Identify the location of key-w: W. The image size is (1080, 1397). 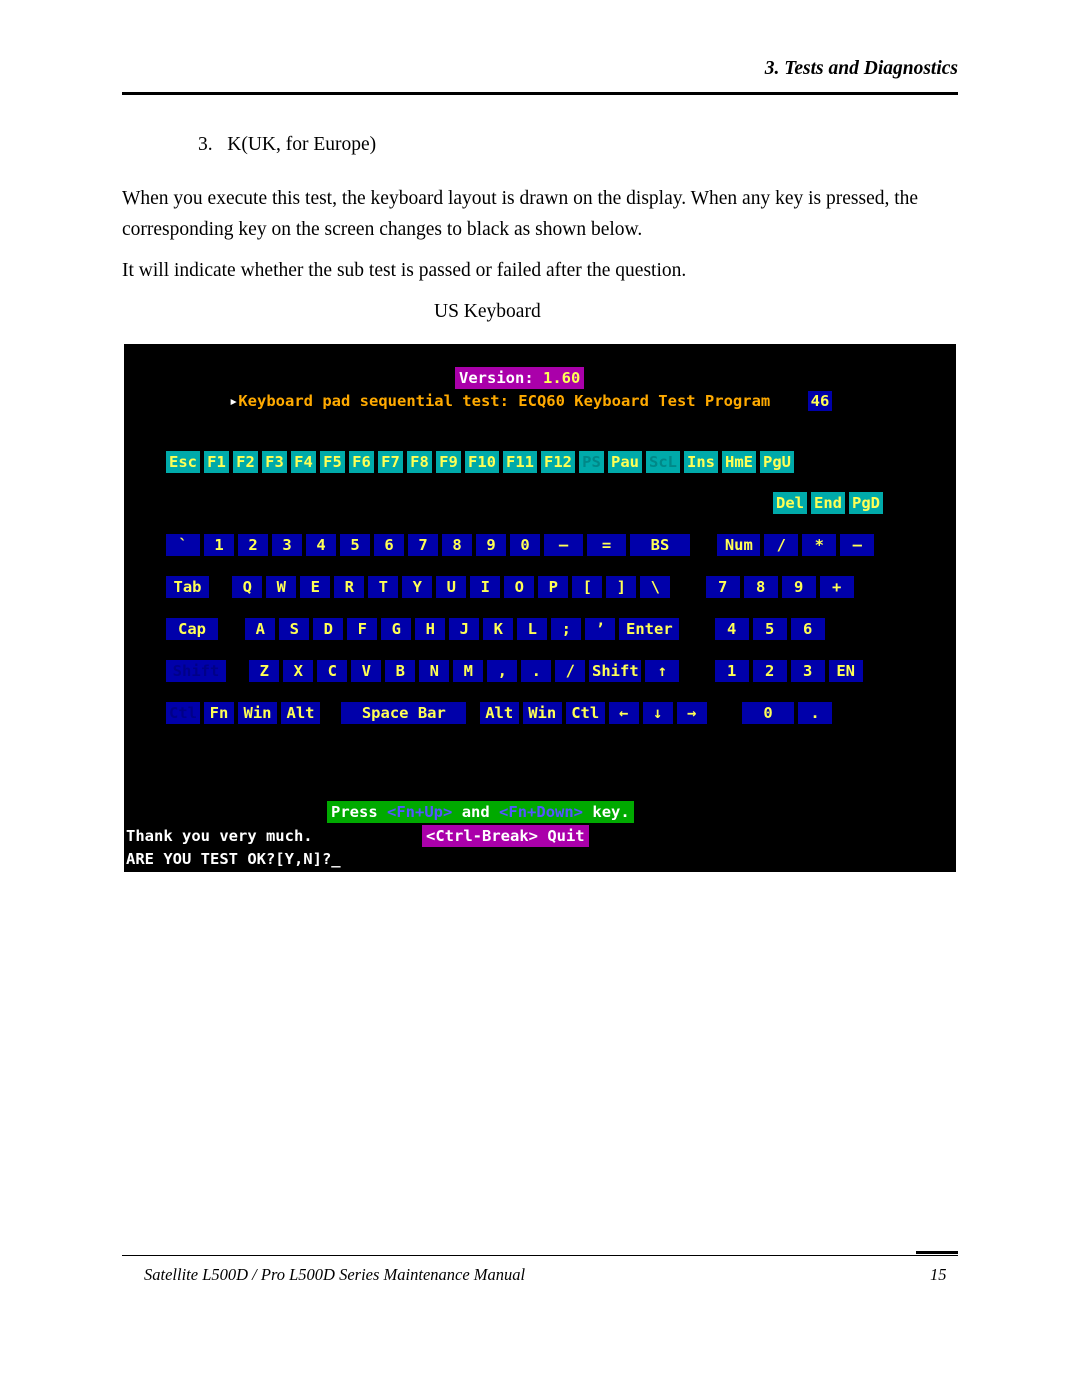
(281, 587).